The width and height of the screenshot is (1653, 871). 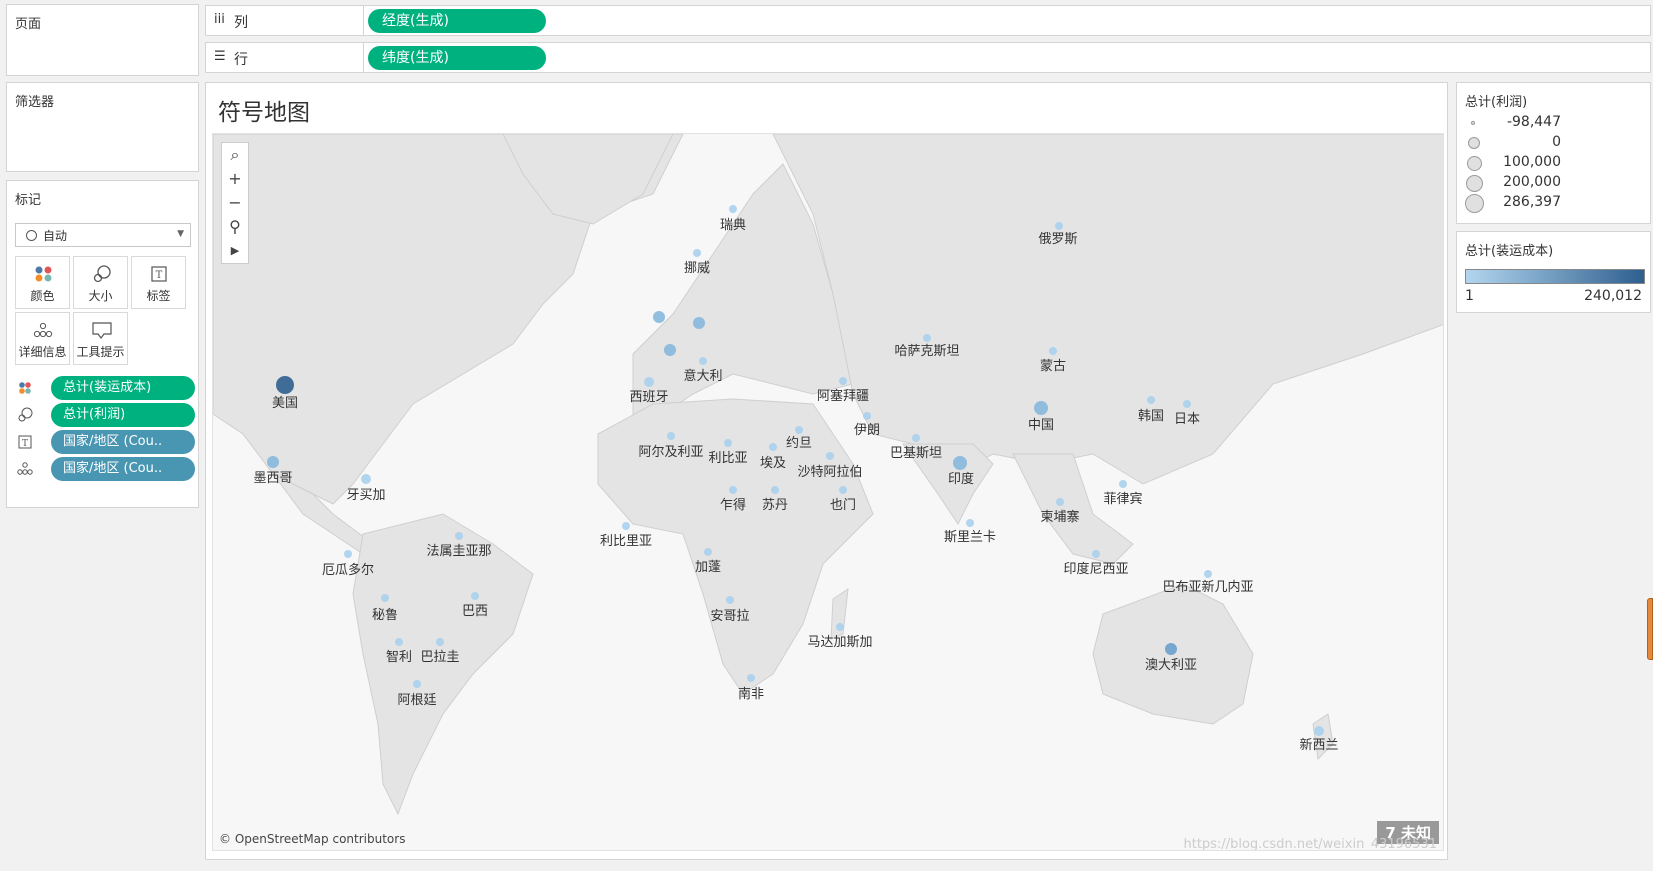 What do you see at coordinates (727, 458) in the screenshot?
I see `country-label: 利比亚` at bounding box center [727, 458].